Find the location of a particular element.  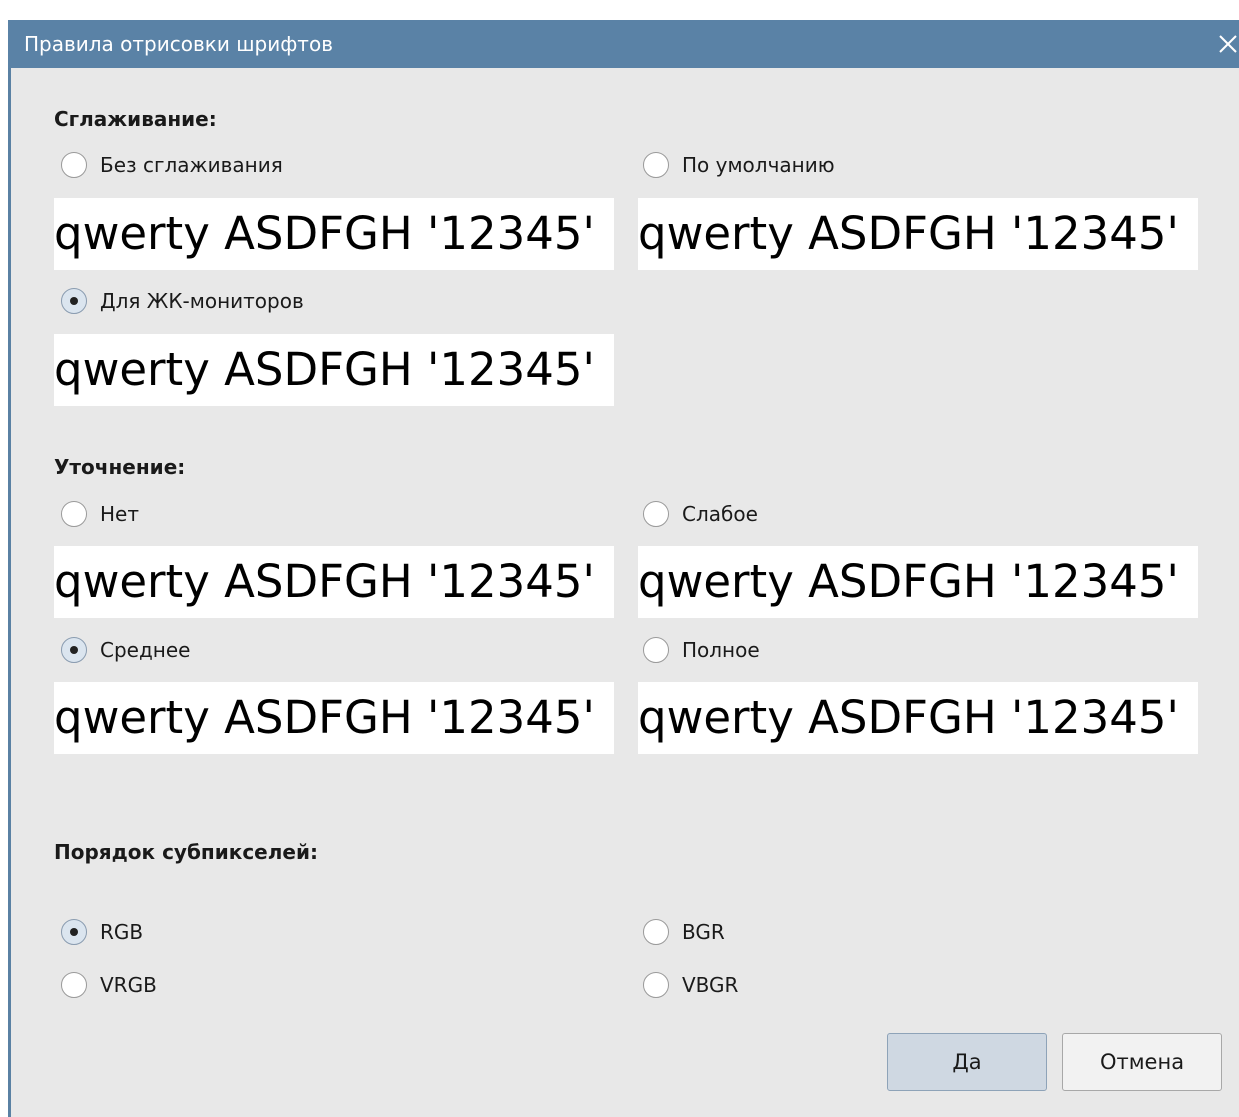

radio-label: VRGB is located at coordinates (128, 985).